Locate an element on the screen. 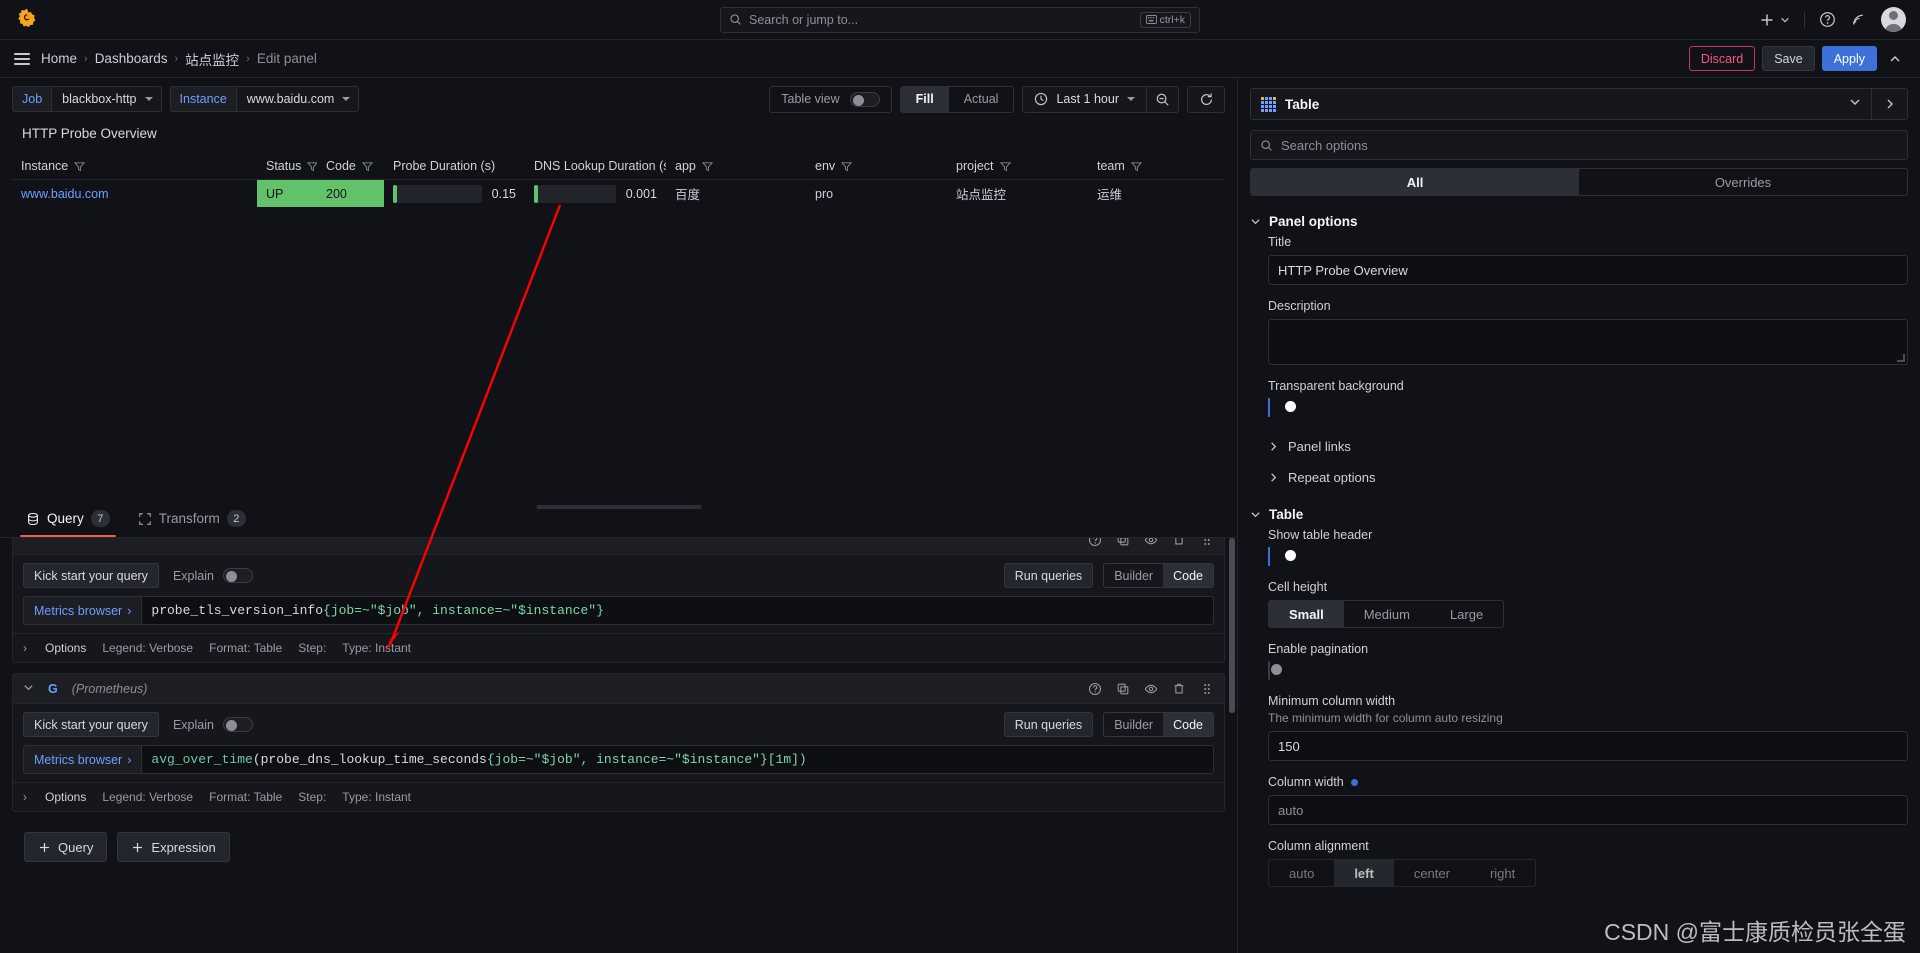 This screenshot has height=953, width=1920. column-alignment-center: center is located at coordinates (1432, 873).